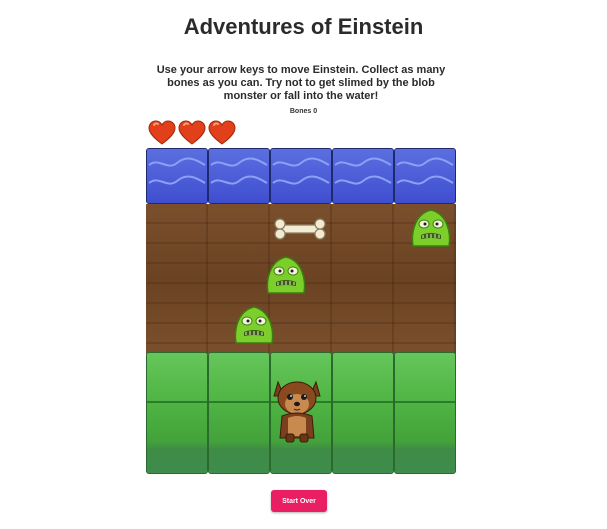  What do you see at coordinates (299, 501) in the screenshot?
I see `start-over-button: Start Over` at bounding box center [299, 501].